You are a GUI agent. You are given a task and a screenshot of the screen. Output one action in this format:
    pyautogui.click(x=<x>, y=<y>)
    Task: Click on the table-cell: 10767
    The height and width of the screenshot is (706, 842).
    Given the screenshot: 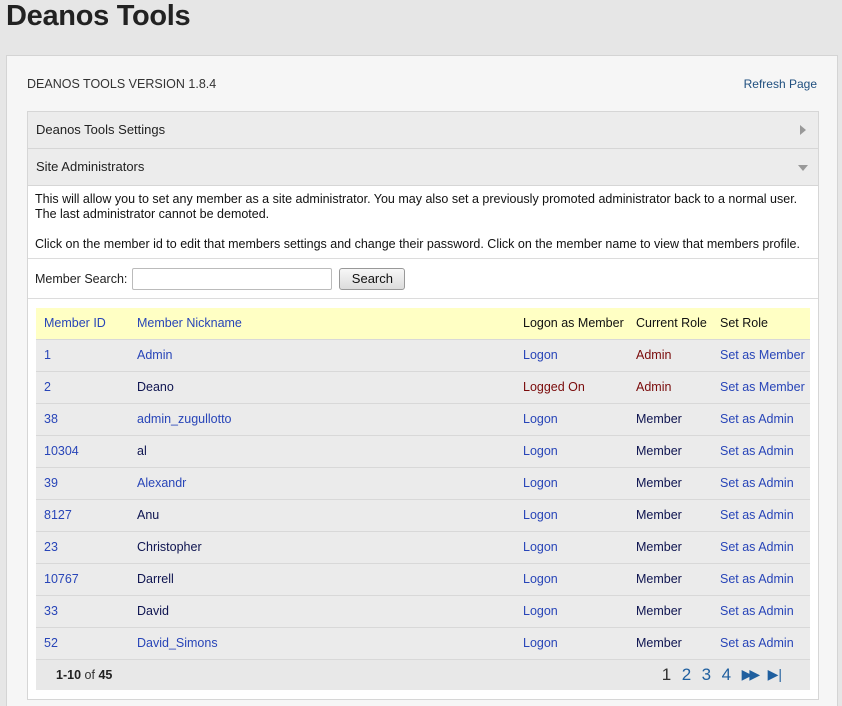 What is the action you would take?
    pyautogui.click(x=82, y=579)
    